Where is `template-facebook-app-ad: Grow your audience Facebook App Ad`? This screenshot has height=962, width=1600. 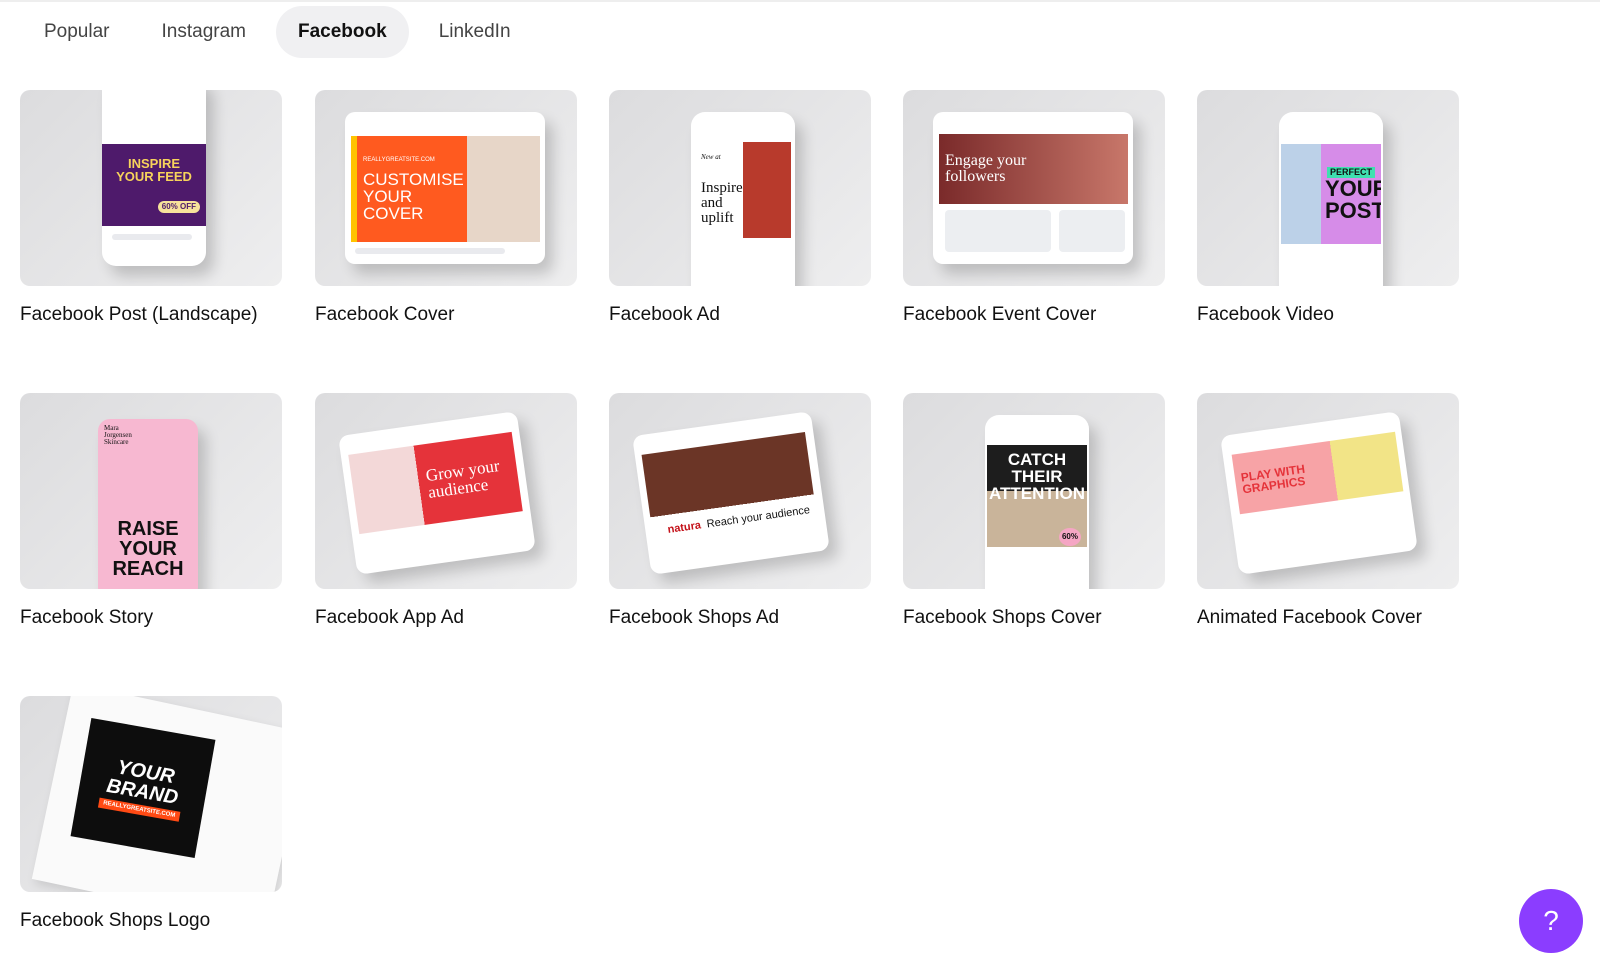 template-facebook-app-ad: Grow your audience Facebook App Ad is located at coordinates (446, 511).